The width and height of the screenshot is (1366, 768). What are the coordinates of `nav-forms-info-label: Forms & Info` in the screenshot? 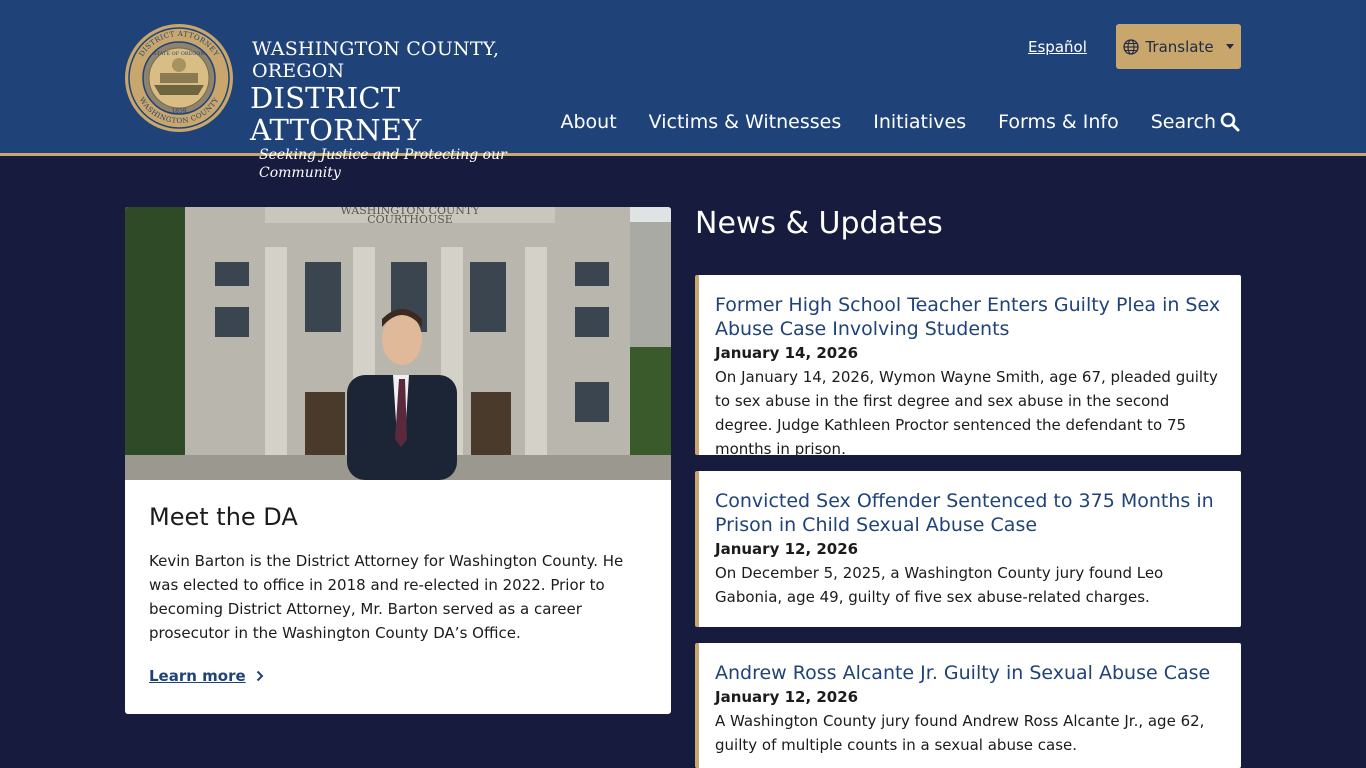 It's located at (1058, 122).